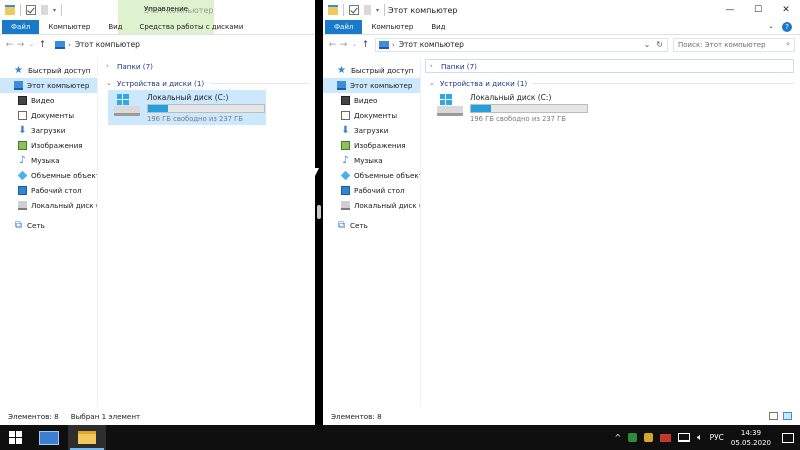 The image size is (800, 450). Describe the element at coordinates (15, 437) in the screenshot. I see `start-button` at that location.